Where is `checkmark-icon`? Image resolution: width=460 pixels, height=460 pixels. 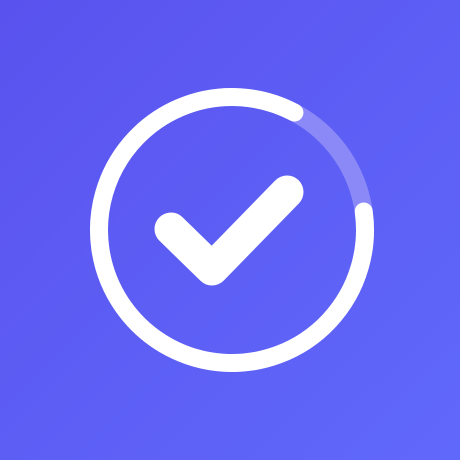
checkmark-icon is located at coordinates (229, 230).